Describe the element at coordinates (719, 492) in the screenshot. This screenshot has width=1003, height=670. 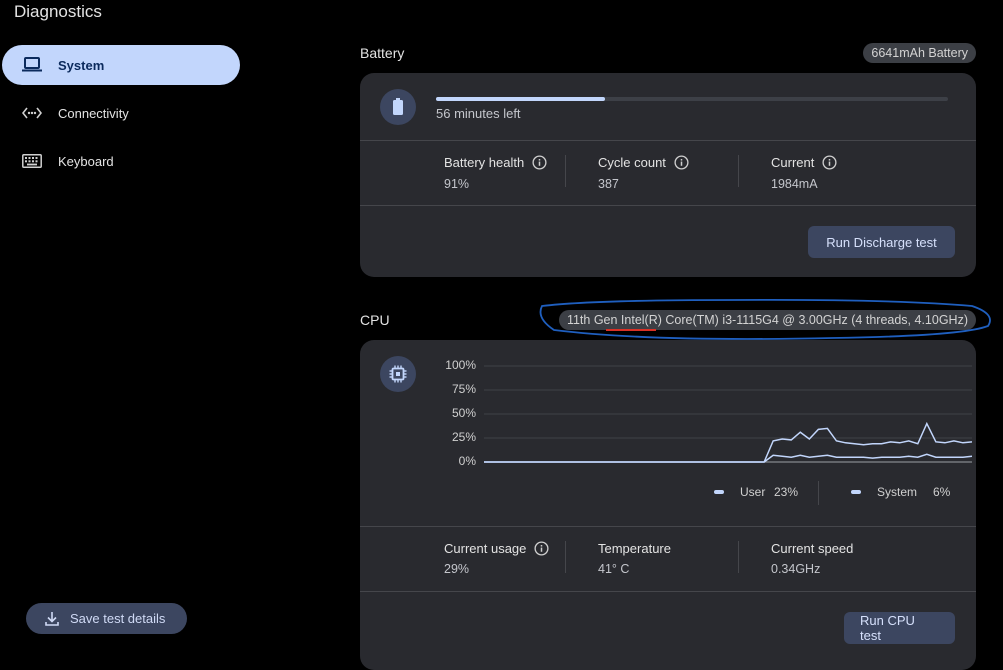
I see `legend-swatch-user` at that location.